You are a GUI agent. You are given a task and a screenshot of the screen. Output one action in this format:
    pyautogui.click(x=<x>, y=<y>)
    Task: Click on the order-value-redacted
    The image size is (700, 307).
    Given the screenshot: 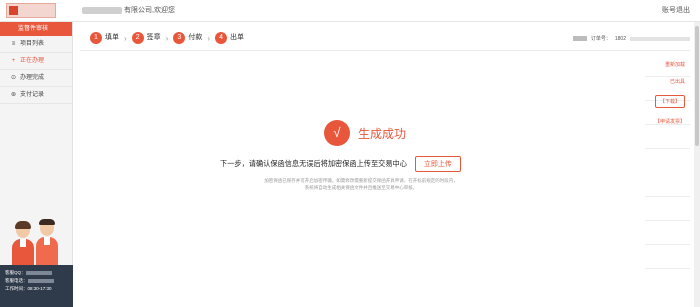 What is the action you would take?
    pyautogui.click(x=660, y=38)
    